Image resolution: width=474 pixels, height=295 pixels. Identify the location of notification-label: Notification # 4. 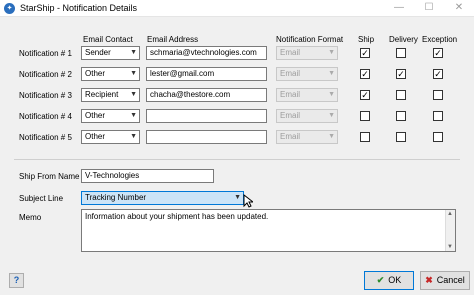
(45, 116).